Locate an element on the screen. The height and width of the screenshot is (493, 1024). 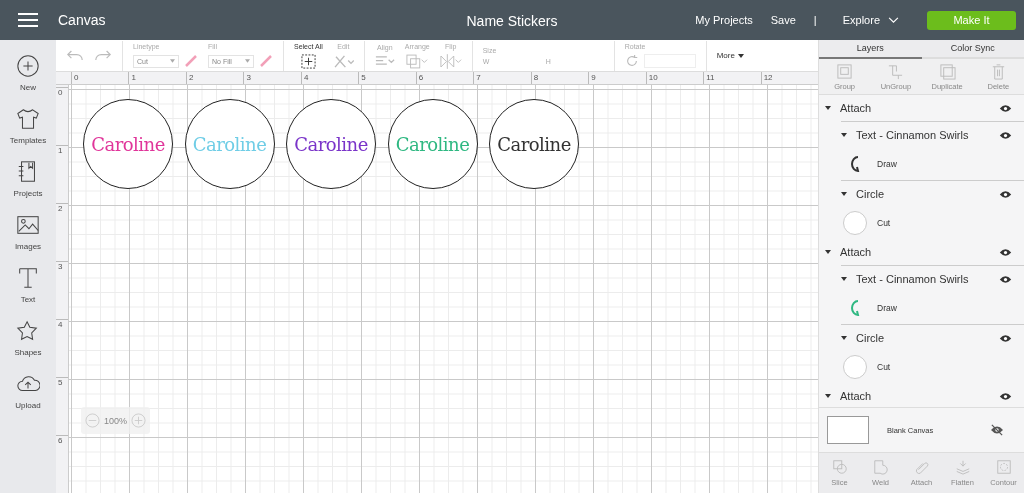
menu-icon is located at coordinates (28, 20).